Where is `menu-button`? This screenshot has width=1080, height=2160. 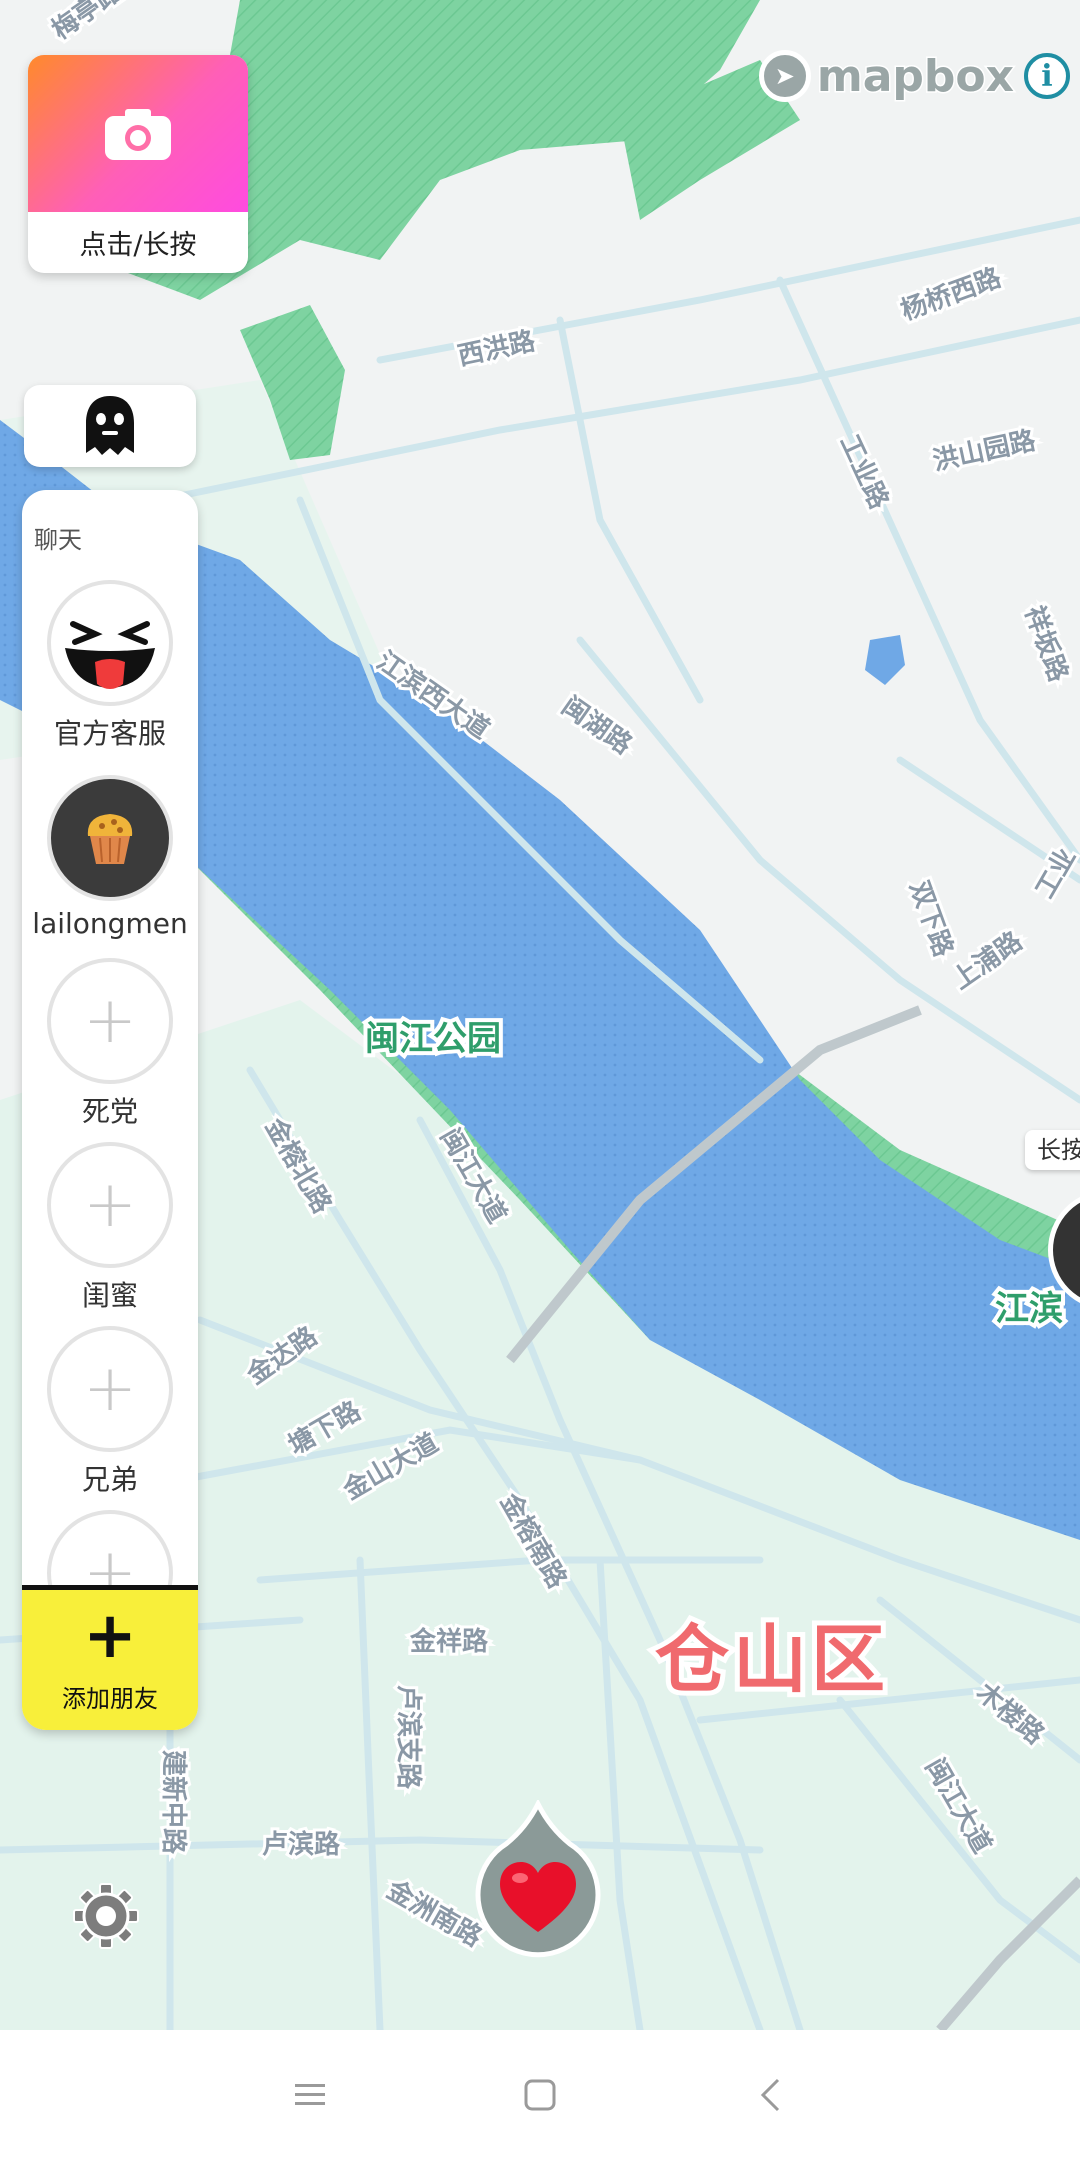
menu-button is located at coordinates (310, 2095).